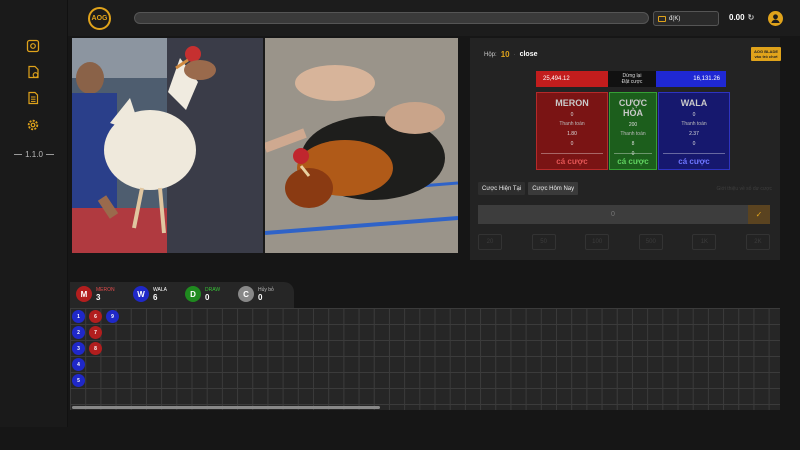  Describe the element at coordinates (98, 297) in the screenshot. I see `legend-meron-count: 3` at that location.